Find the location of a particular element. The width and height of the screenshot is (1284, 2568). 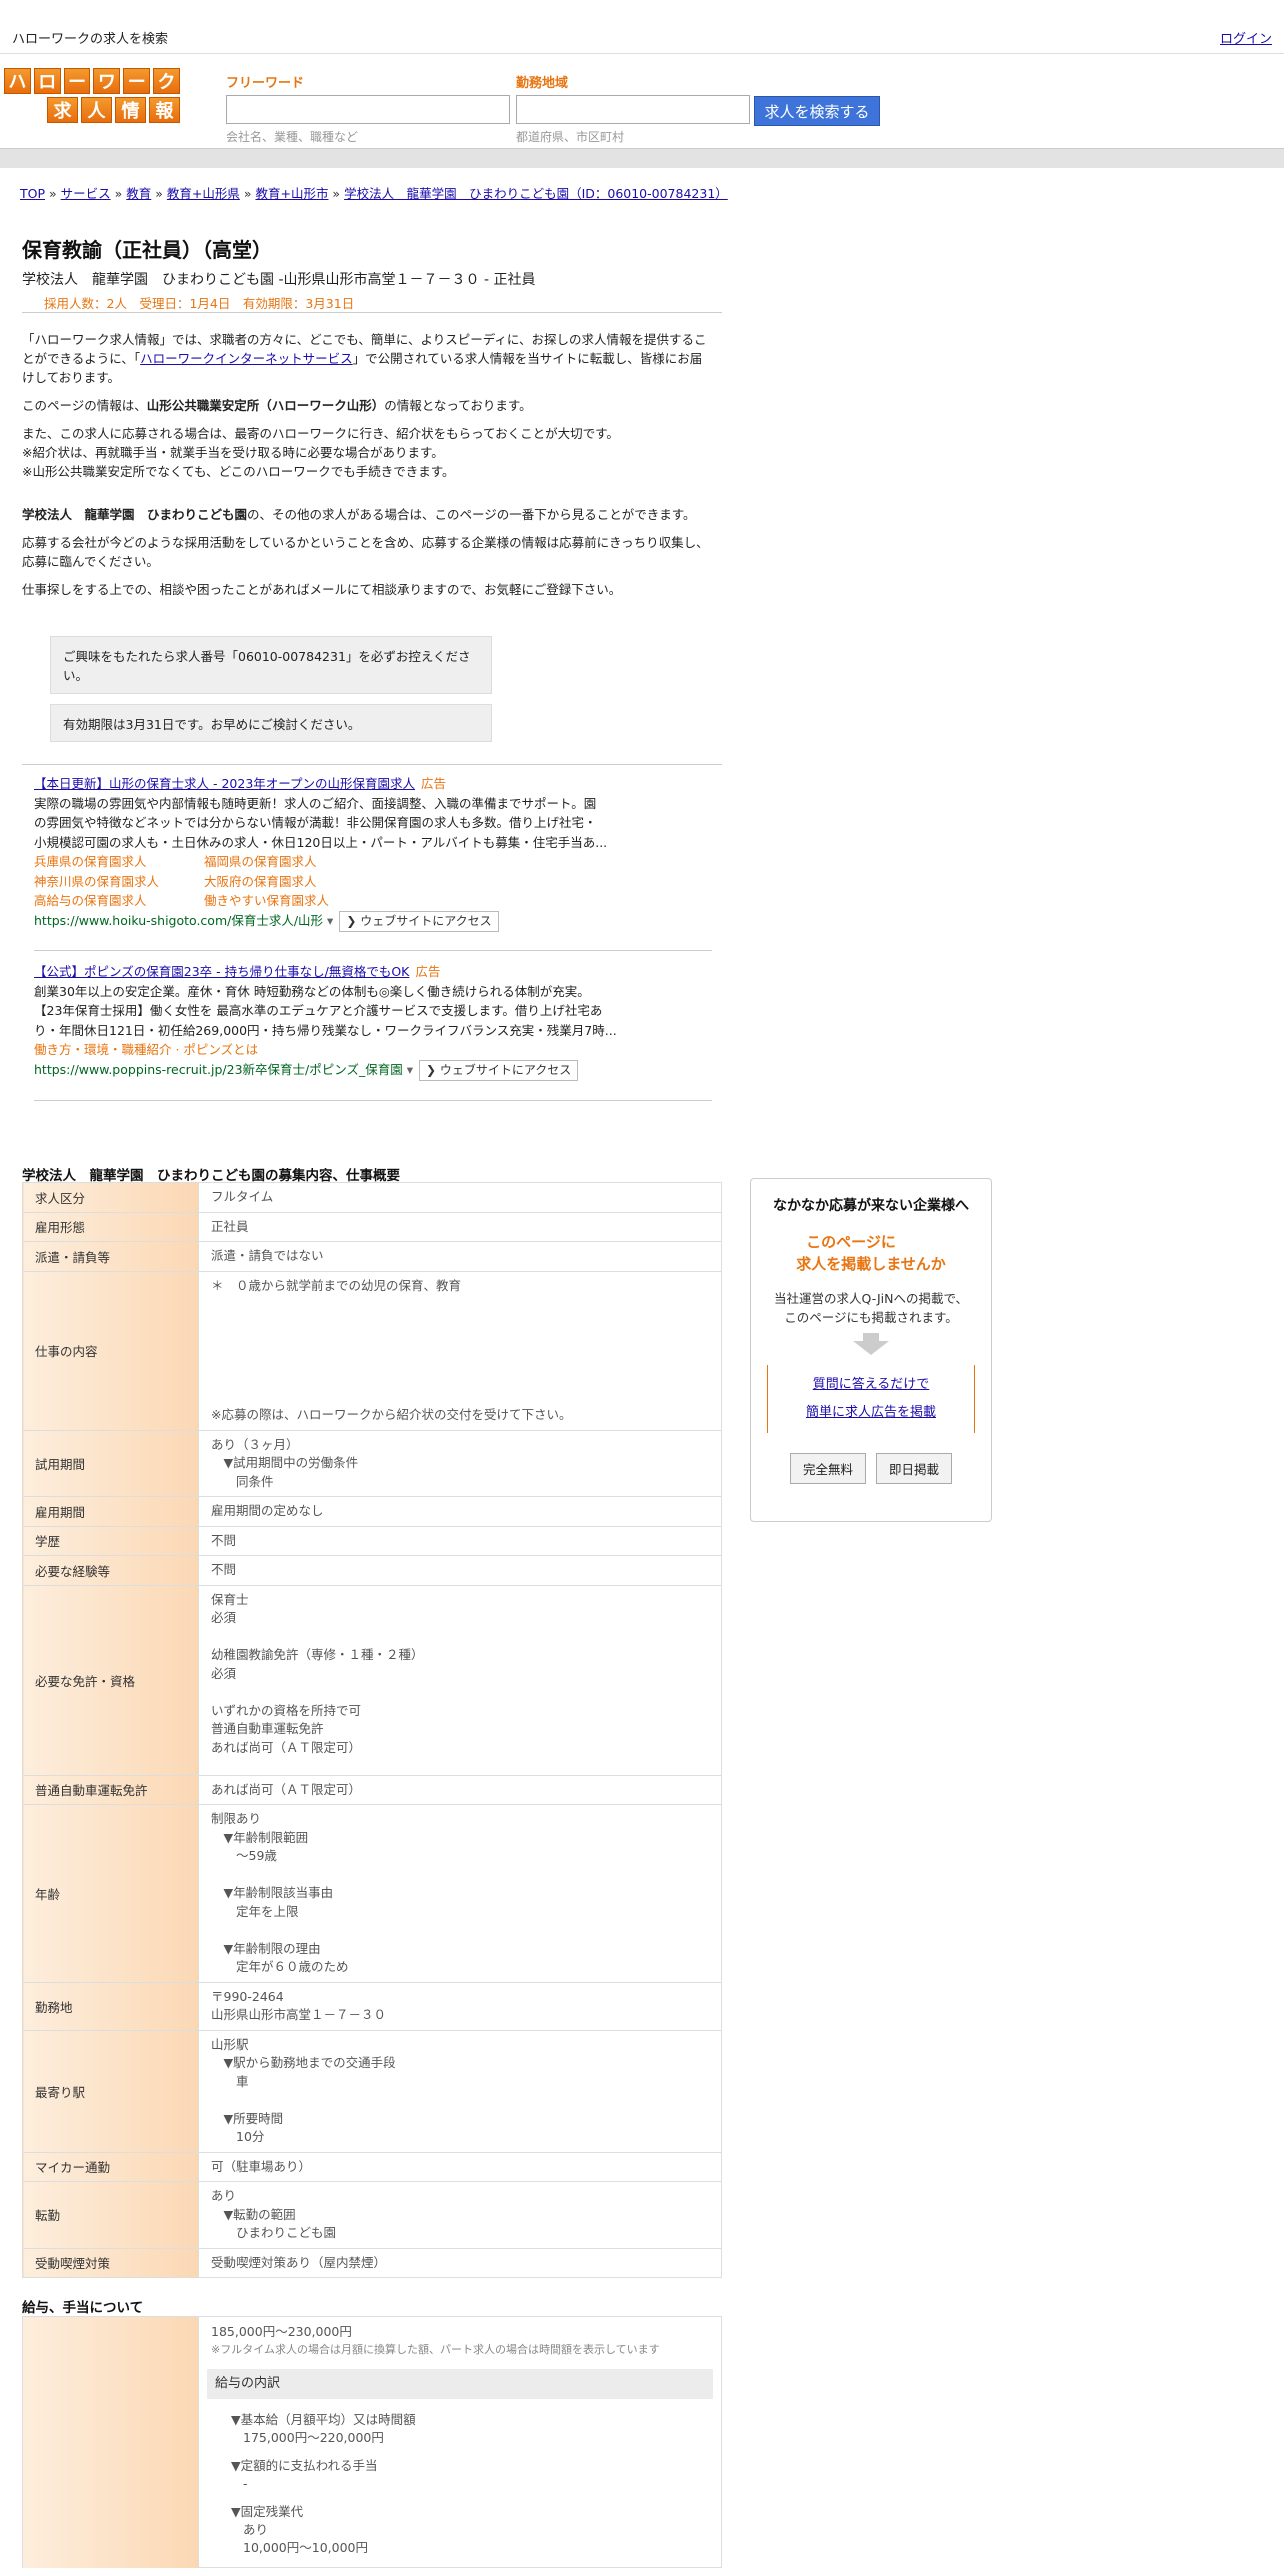

sidebar-link-box: 質問に答えるだけで 簡単に求人広告を掲載 is located at coordinates (871, 1399).